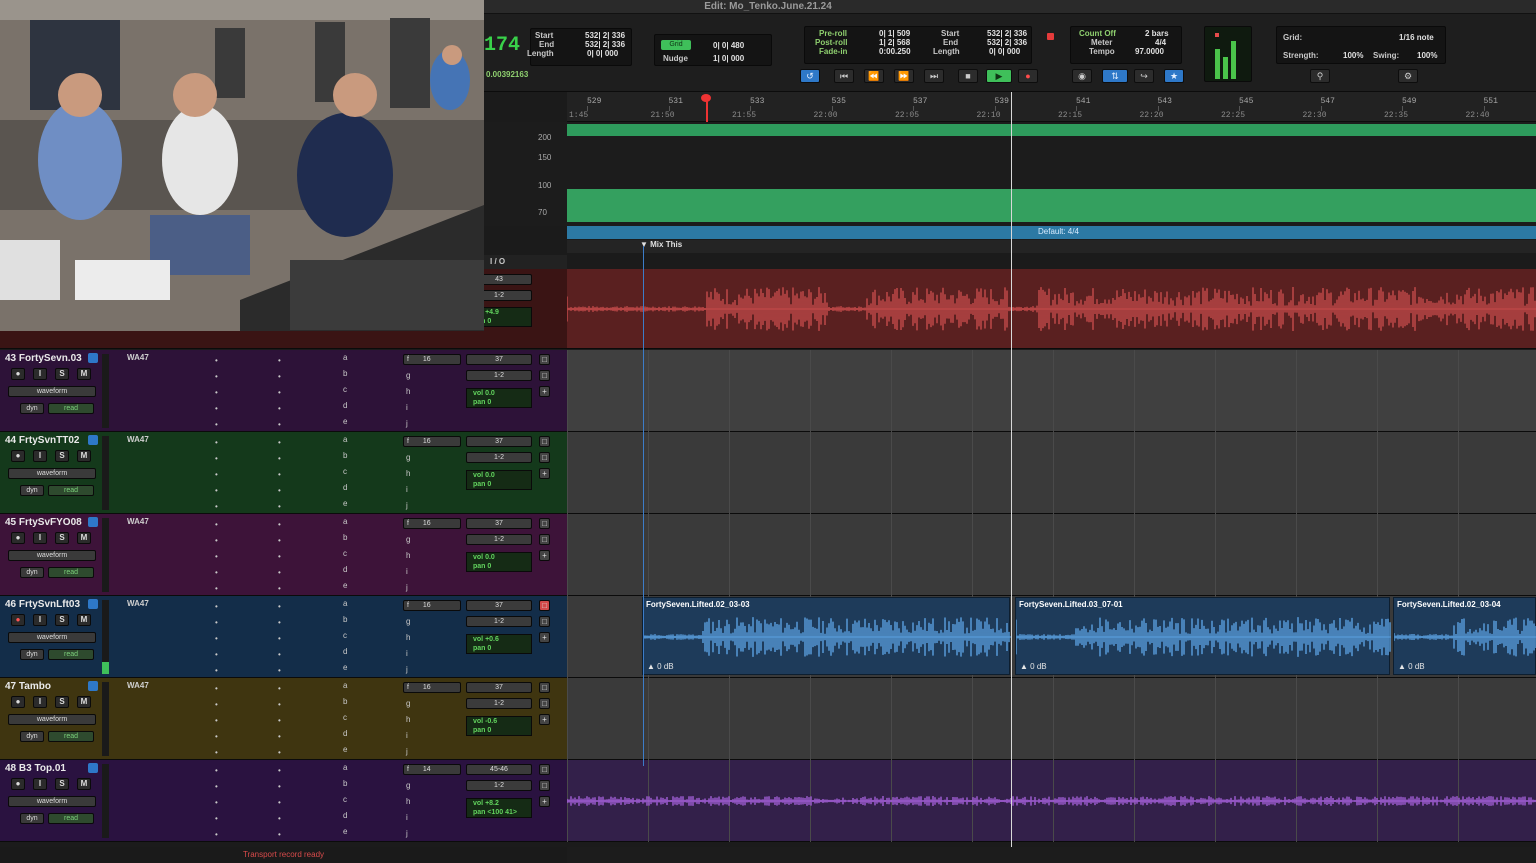 This screenshot has width=1536, height=863. Describe the element at coordinates (826, 636) in the screenshot. I see `audio-clip: FortySeven.Lifted.02_03-03 ▲ 0 dB` at that location.